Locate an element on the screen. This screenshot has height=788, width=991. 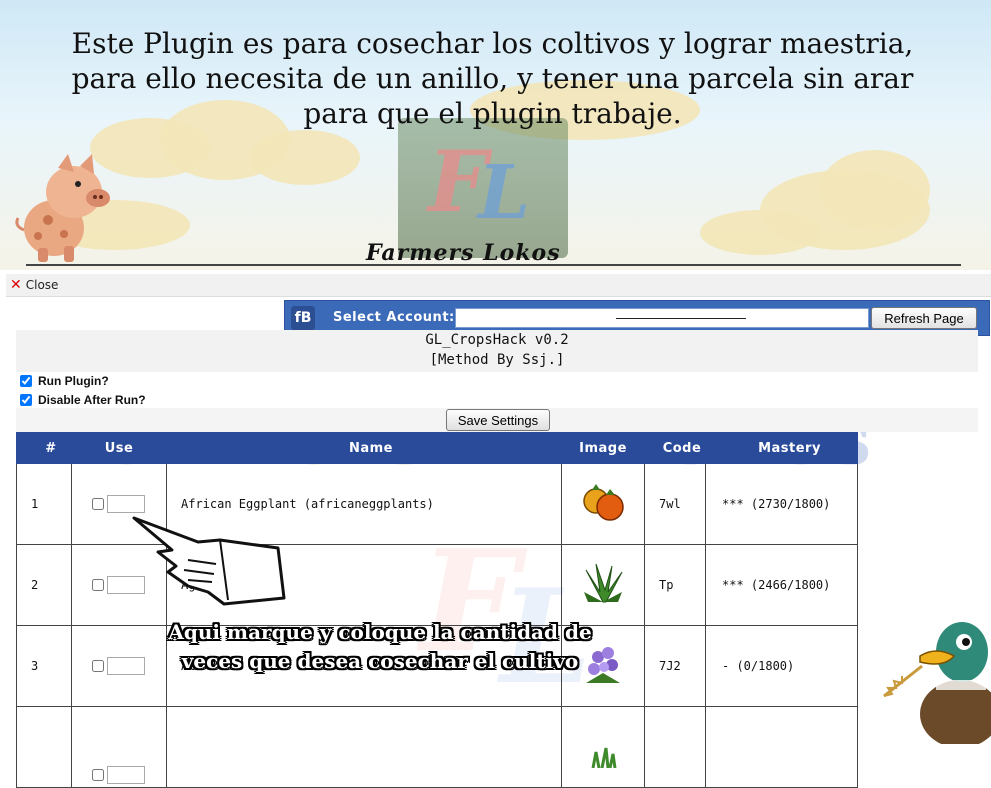
row-number: 1 is located at coordinates (44, 504).